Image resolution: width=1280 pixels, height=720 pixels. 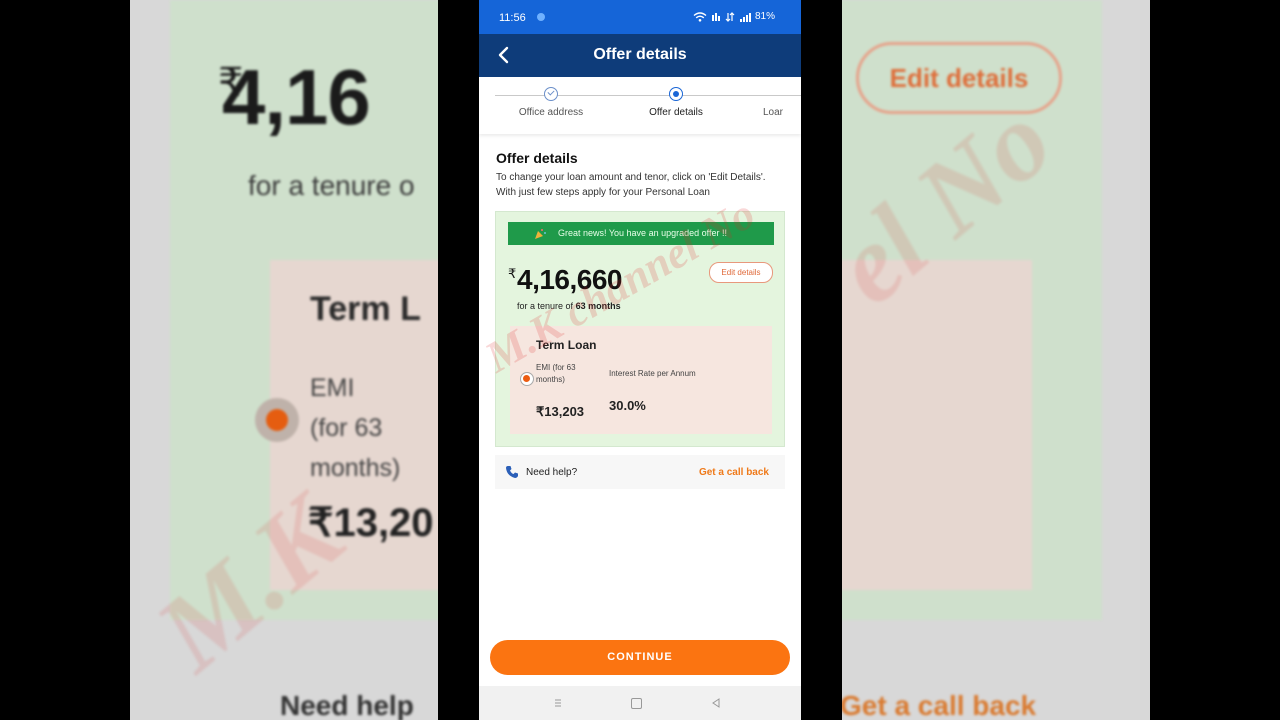 What do you see at coordinates (745, 17) in the screenshot?
I see `signal-icon` at bounding box center [745, 17].